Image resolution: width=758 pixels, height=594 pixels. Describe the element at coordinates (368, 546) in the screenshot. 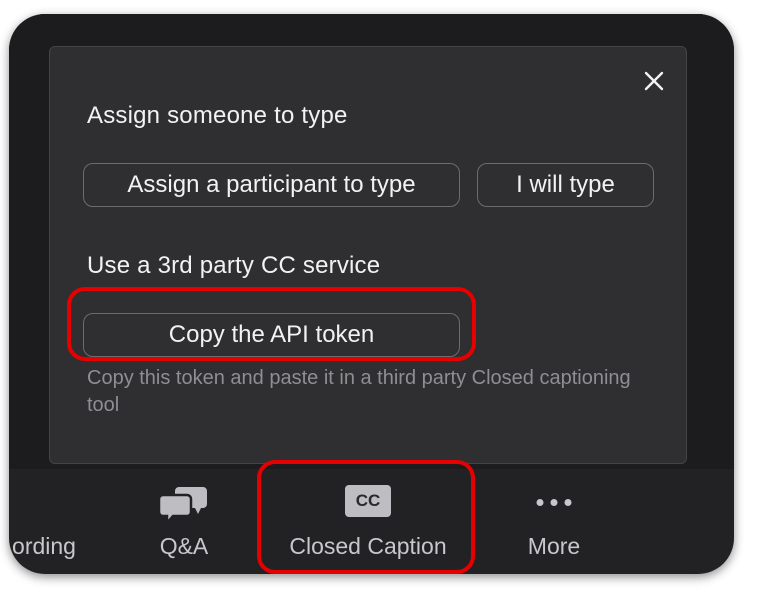

I see `toolbar-closed-caption-label: Closed Caption` at that location.